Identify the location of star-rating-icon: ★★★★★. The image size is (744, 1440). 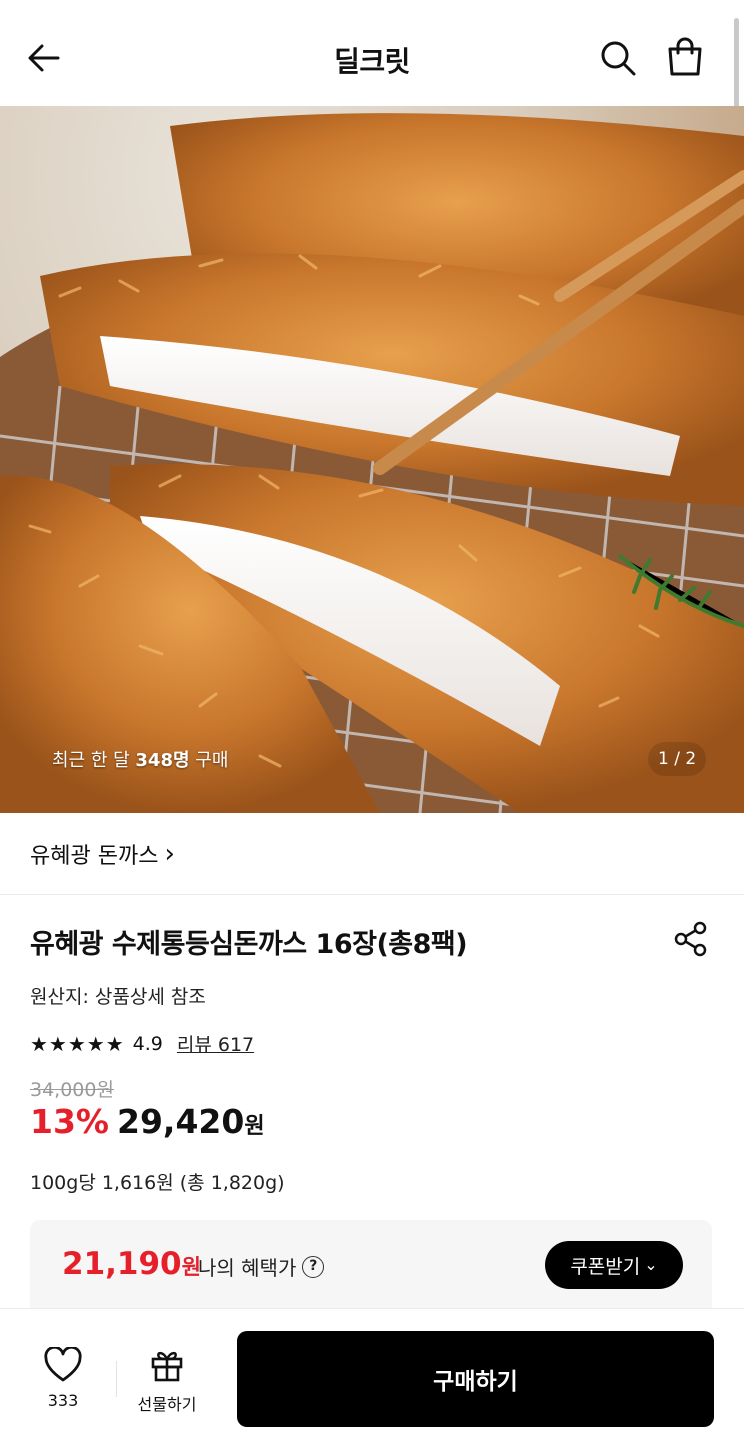
(77, 1043).